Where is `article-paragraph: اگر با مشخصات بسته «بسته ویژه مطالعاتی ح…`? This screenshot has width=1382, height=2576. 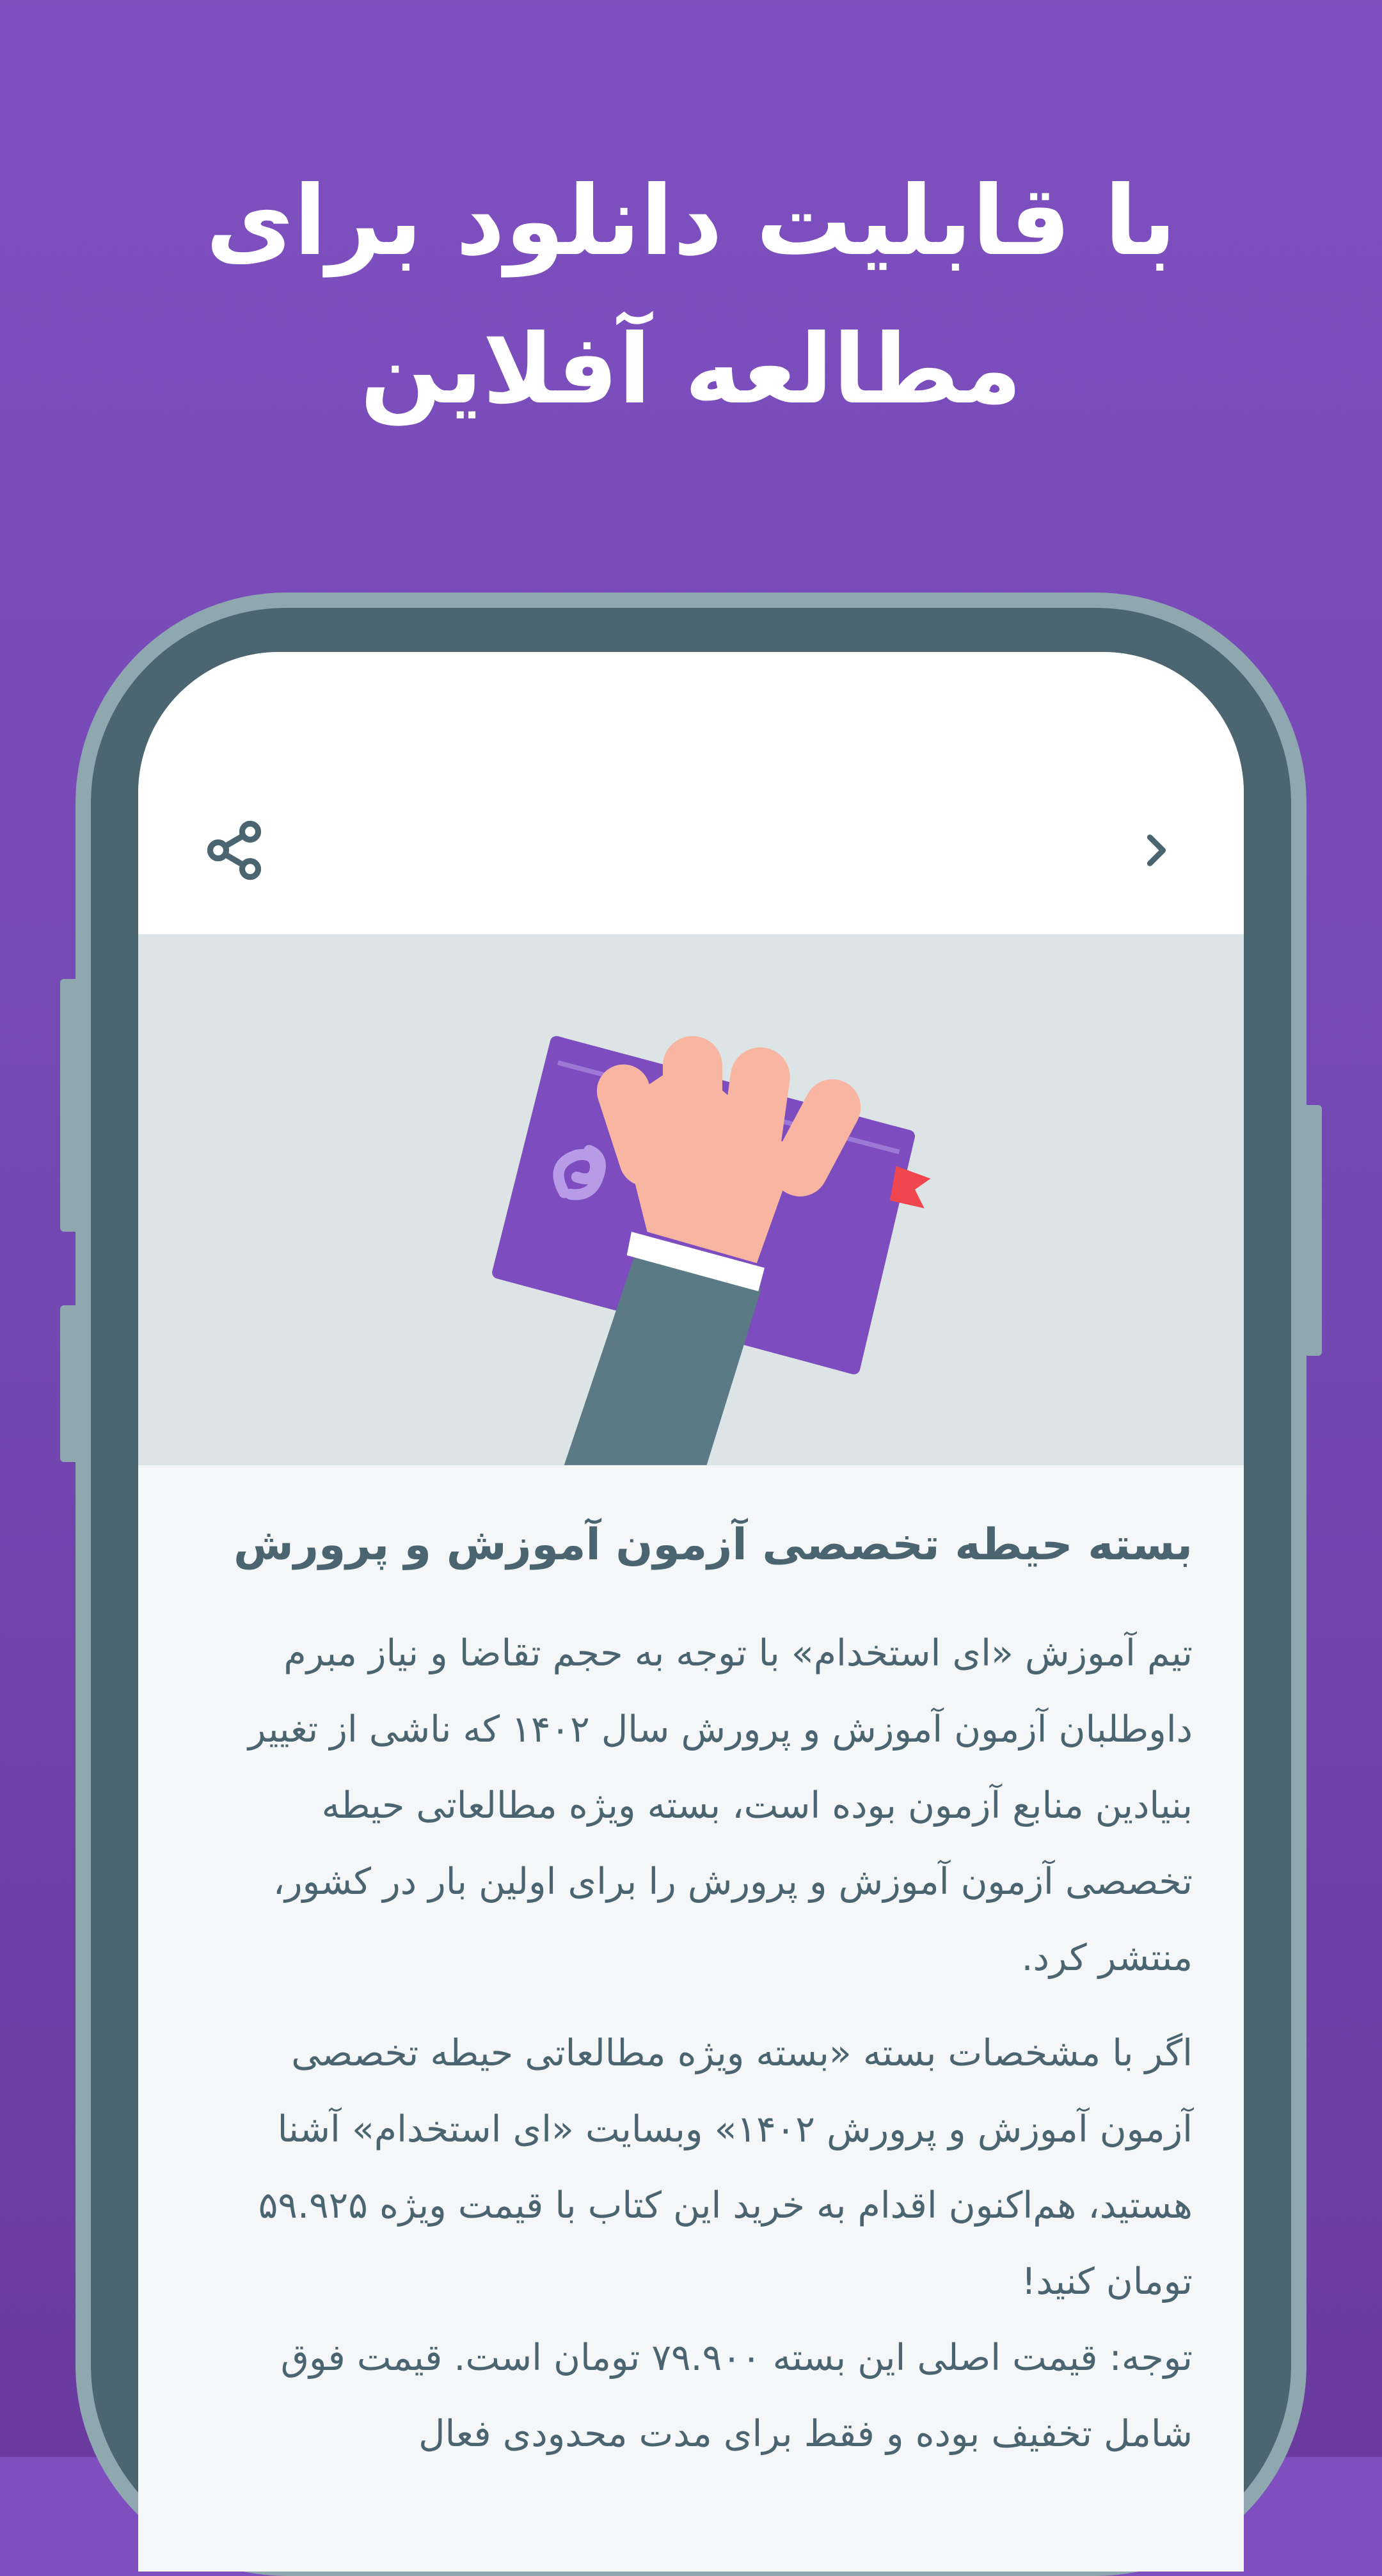 article-paragraph: اگر با مشخصات بسته «بسته ویژه مطالعاتی ح… is located at coordinates (725, 2168).